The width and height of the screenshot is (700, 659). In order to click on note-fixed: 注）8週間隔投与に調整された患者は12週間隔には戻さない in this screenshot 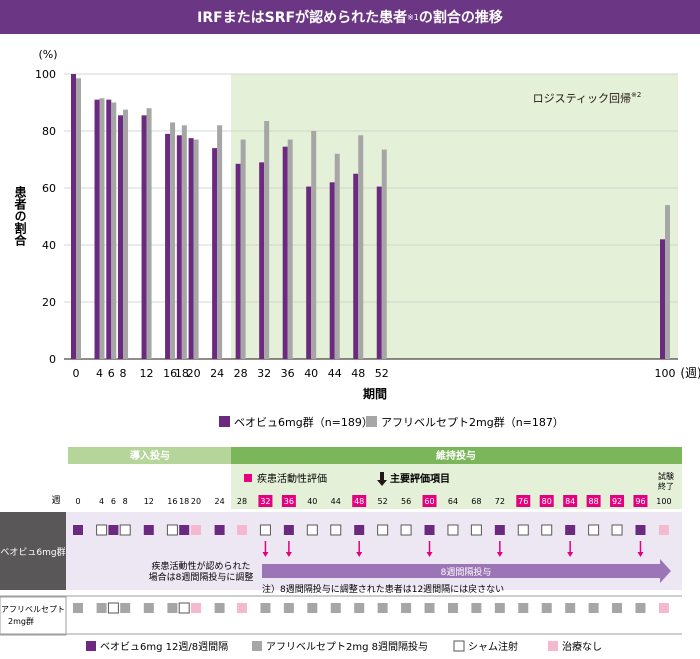, I will do `click(383, 589)`.